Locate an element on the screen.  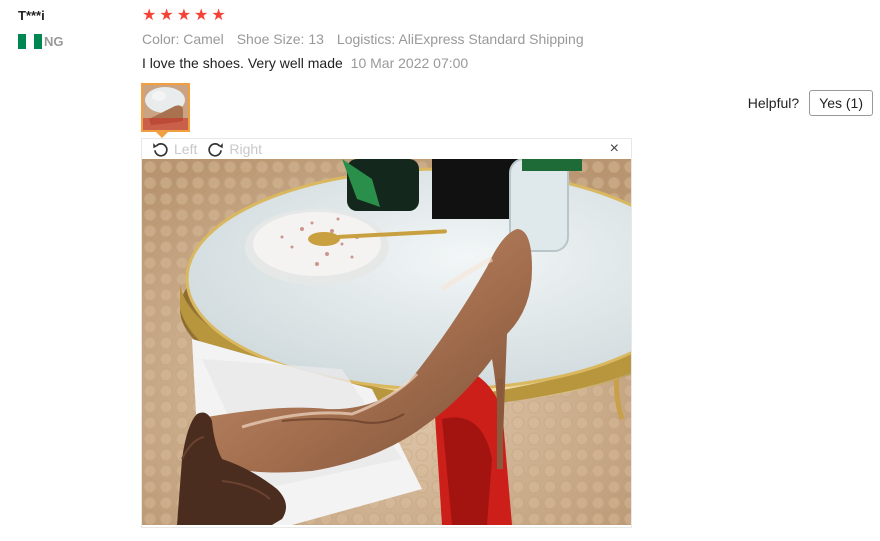
reviewer-country: NG is located at coordinates (41, 41).